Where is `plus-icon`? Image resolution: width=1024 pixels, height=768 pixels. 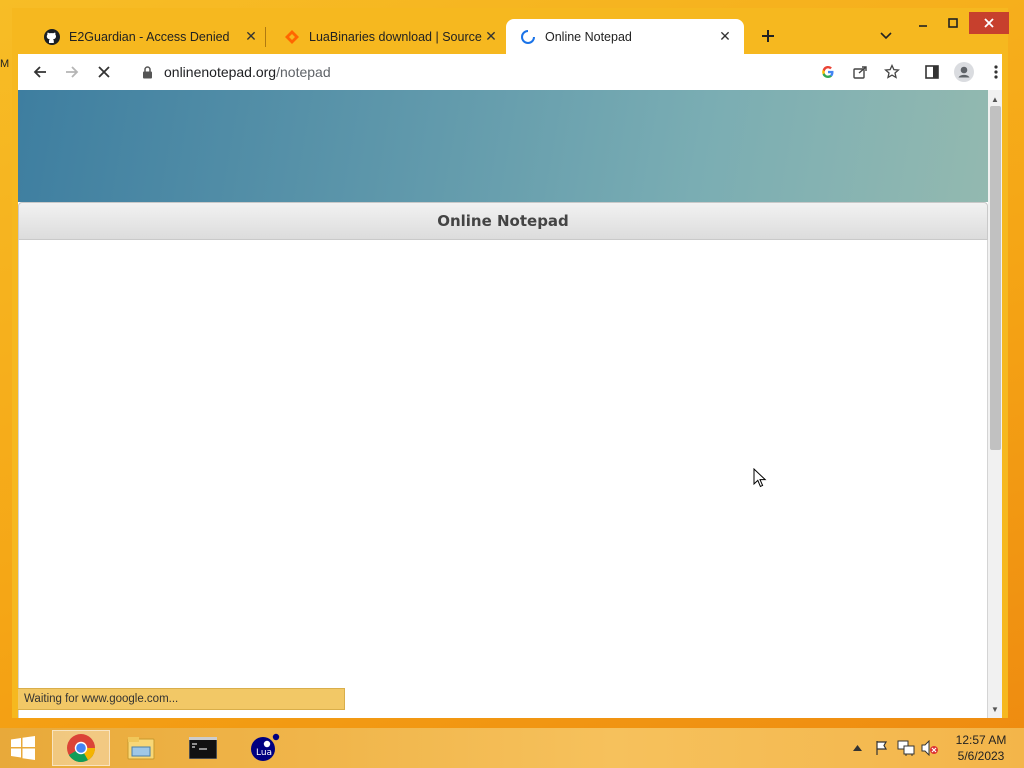
plus-icon is located at coordinates (768, 36).